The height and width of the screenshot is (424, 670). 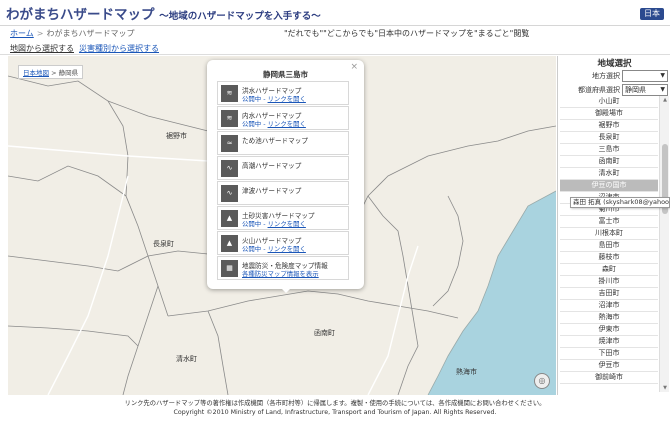 What do you see at coordinates (609, 186) in the screenshot?
I see `city-list-item: 伊豆の国市` at bounding box center [609, 186].